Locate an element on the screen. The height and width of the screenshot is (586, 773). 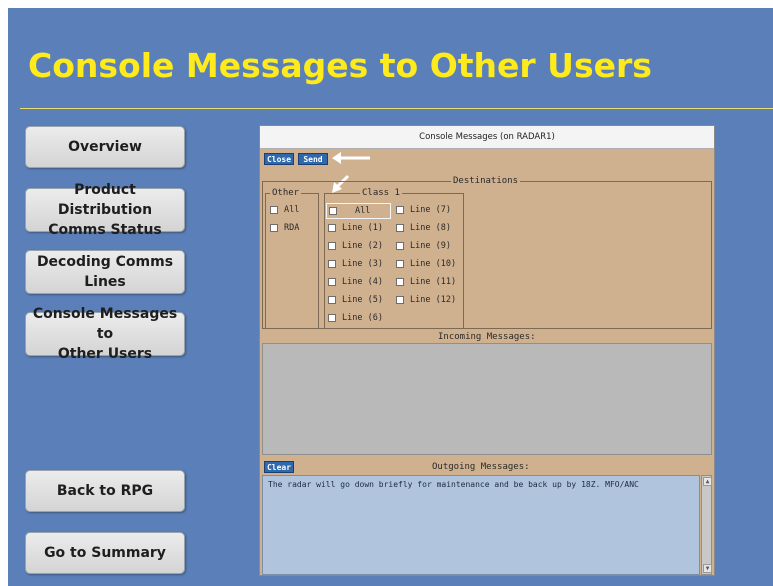
checkbox-label: Line (11) is located at coordinates (433, 282).